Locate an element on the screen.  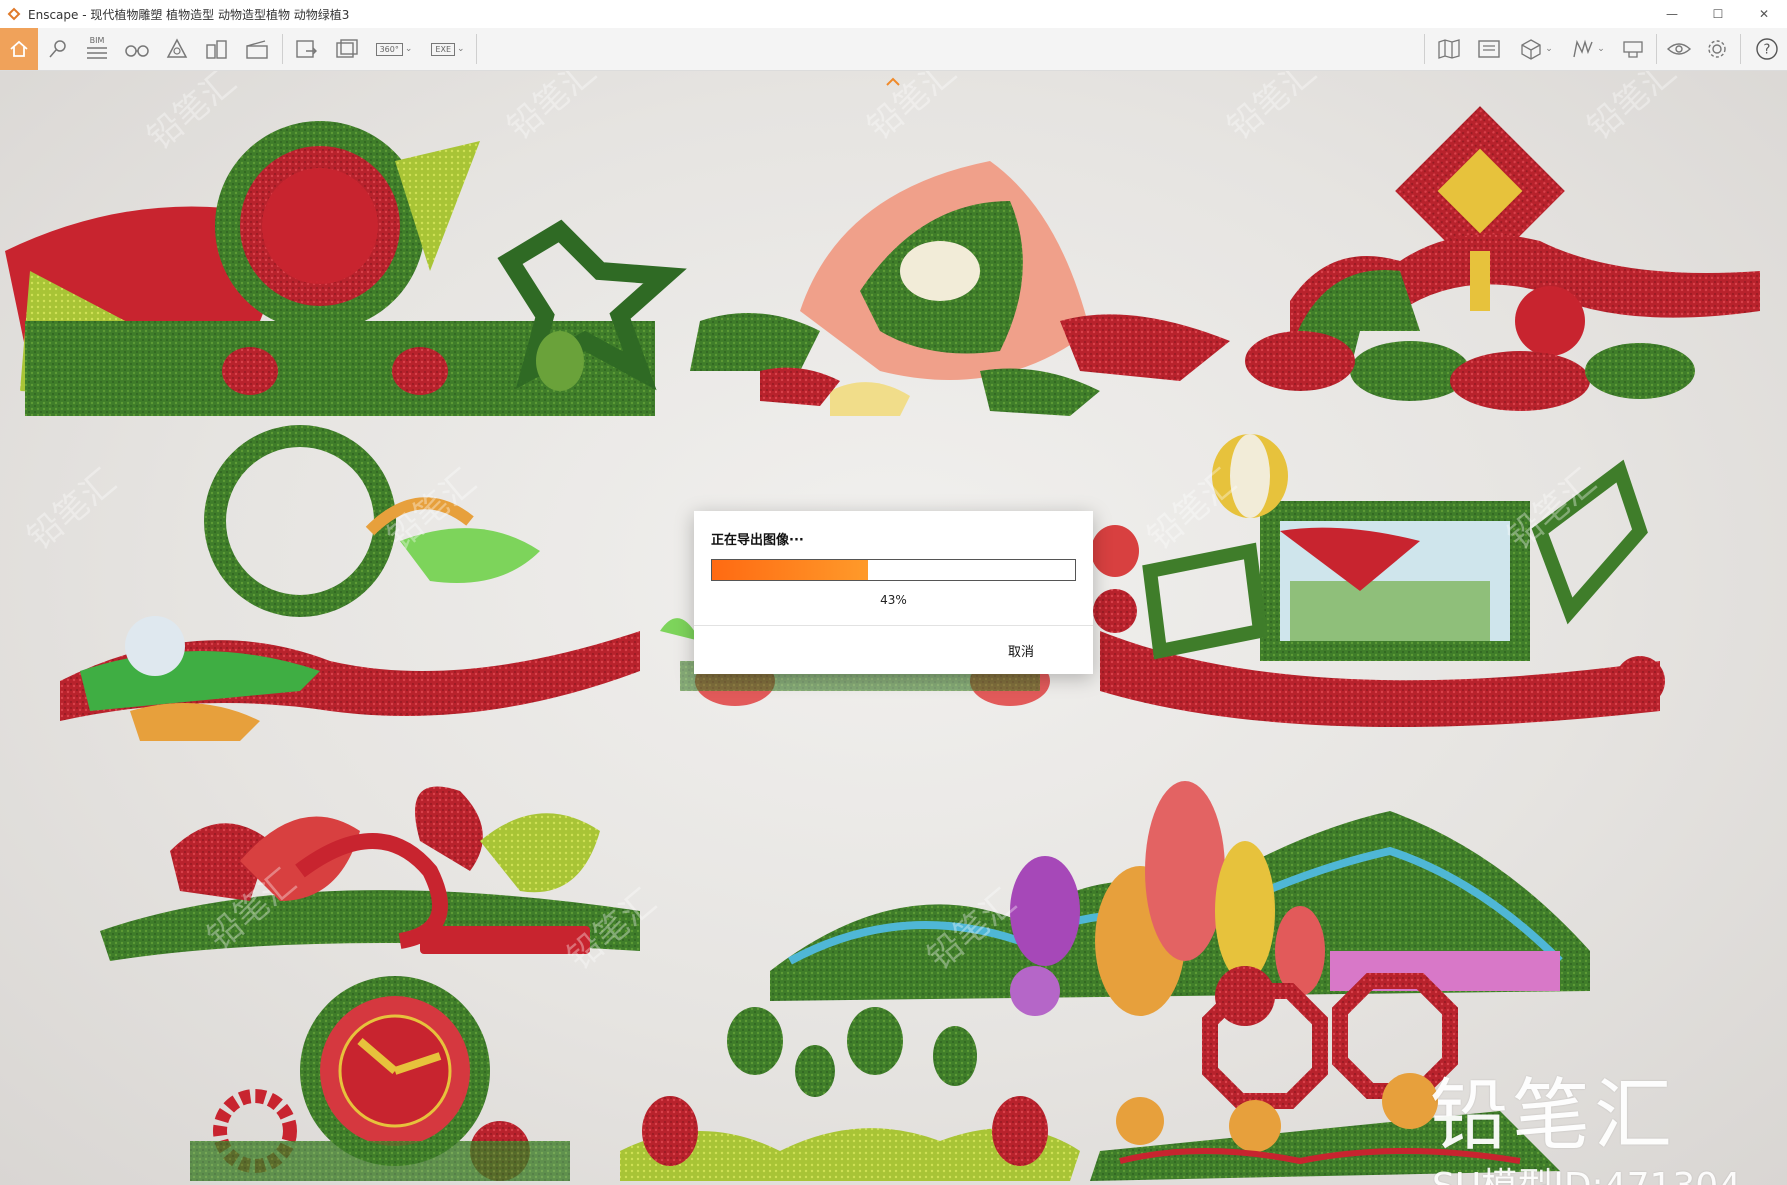
material-editor-button: ⌄ is located at coordinates (1588, 49).